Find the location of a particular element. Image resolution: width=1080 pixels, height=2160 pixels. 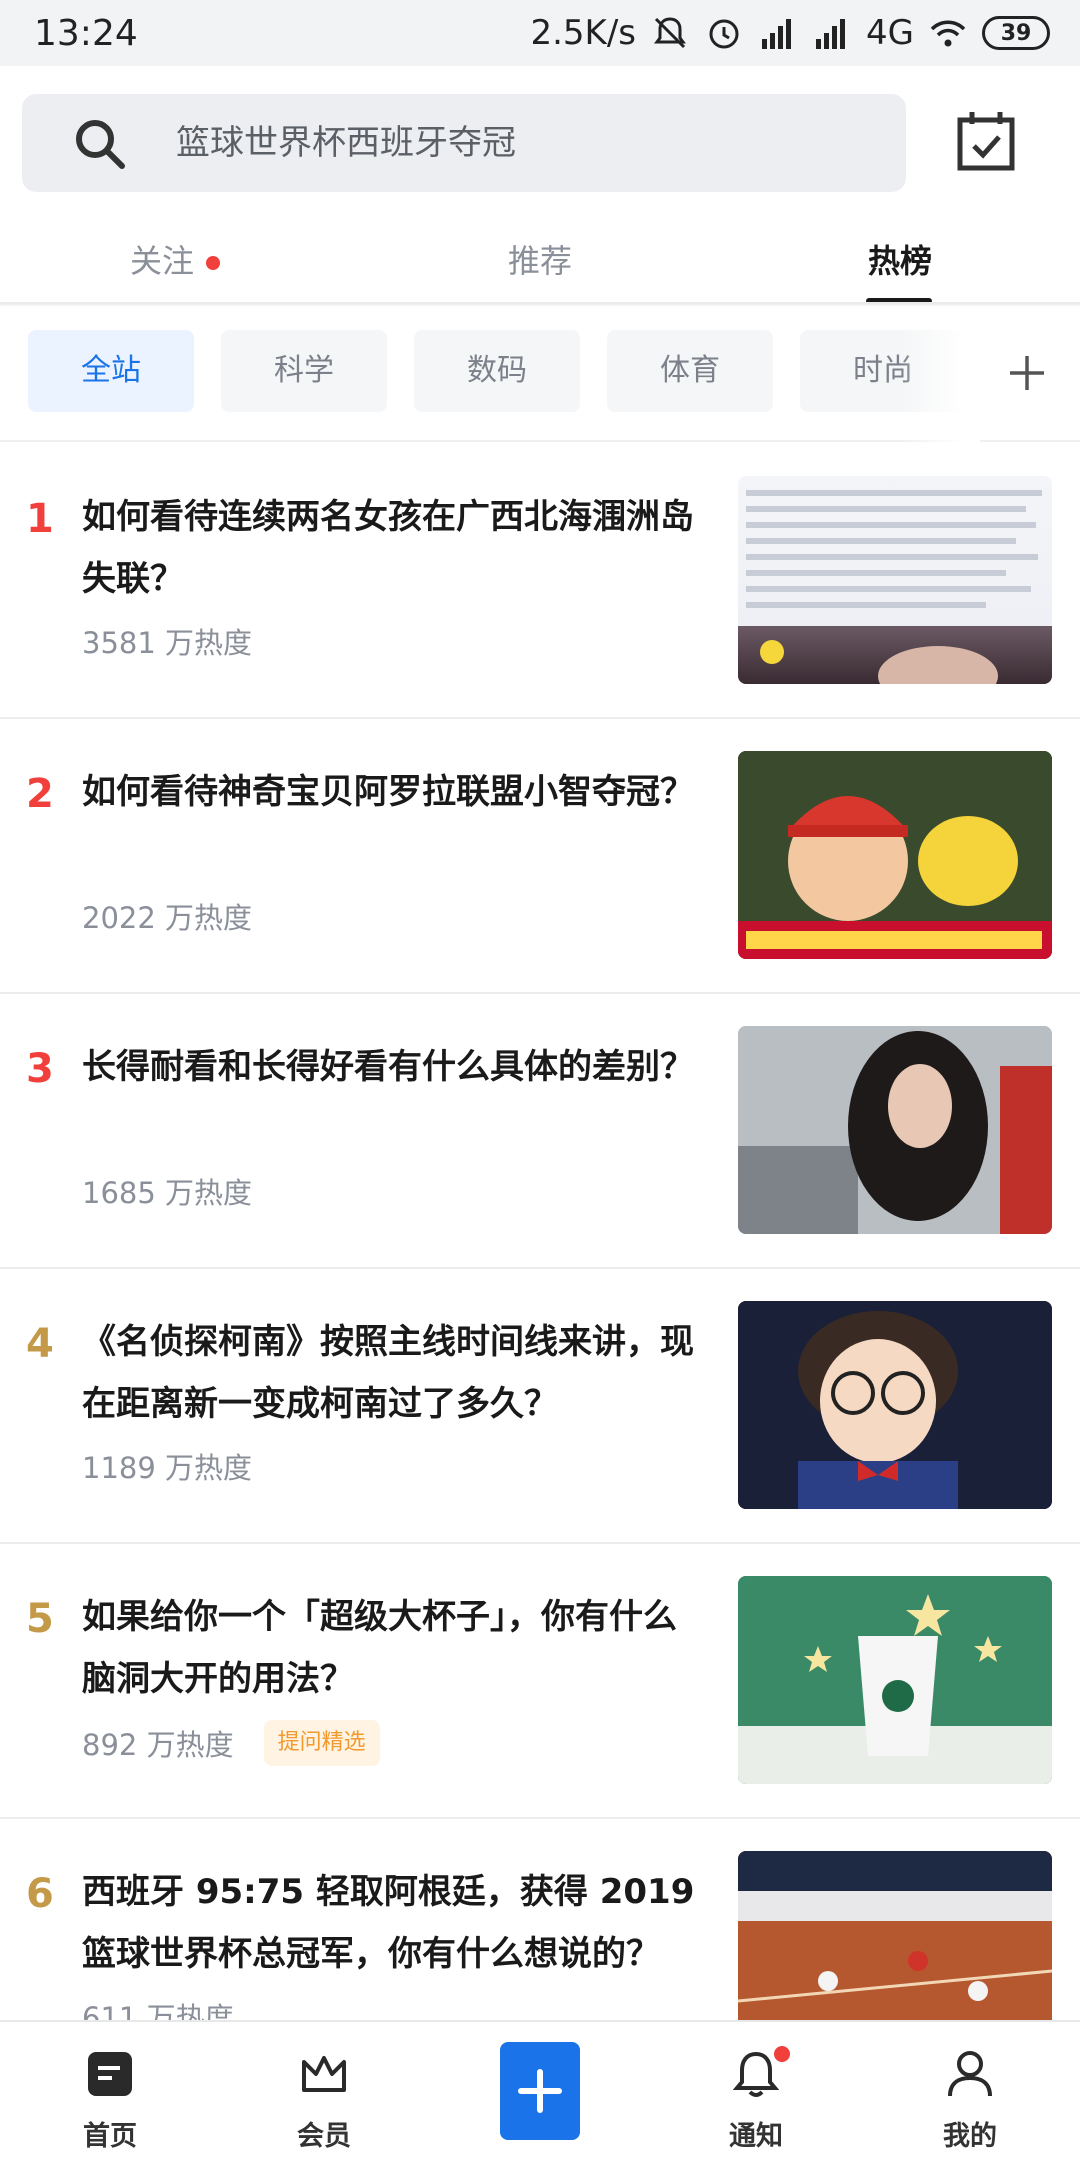

item-title: 长得耐看和长得好看有什么具体的差别？ is located at coordinates (388, 1067).